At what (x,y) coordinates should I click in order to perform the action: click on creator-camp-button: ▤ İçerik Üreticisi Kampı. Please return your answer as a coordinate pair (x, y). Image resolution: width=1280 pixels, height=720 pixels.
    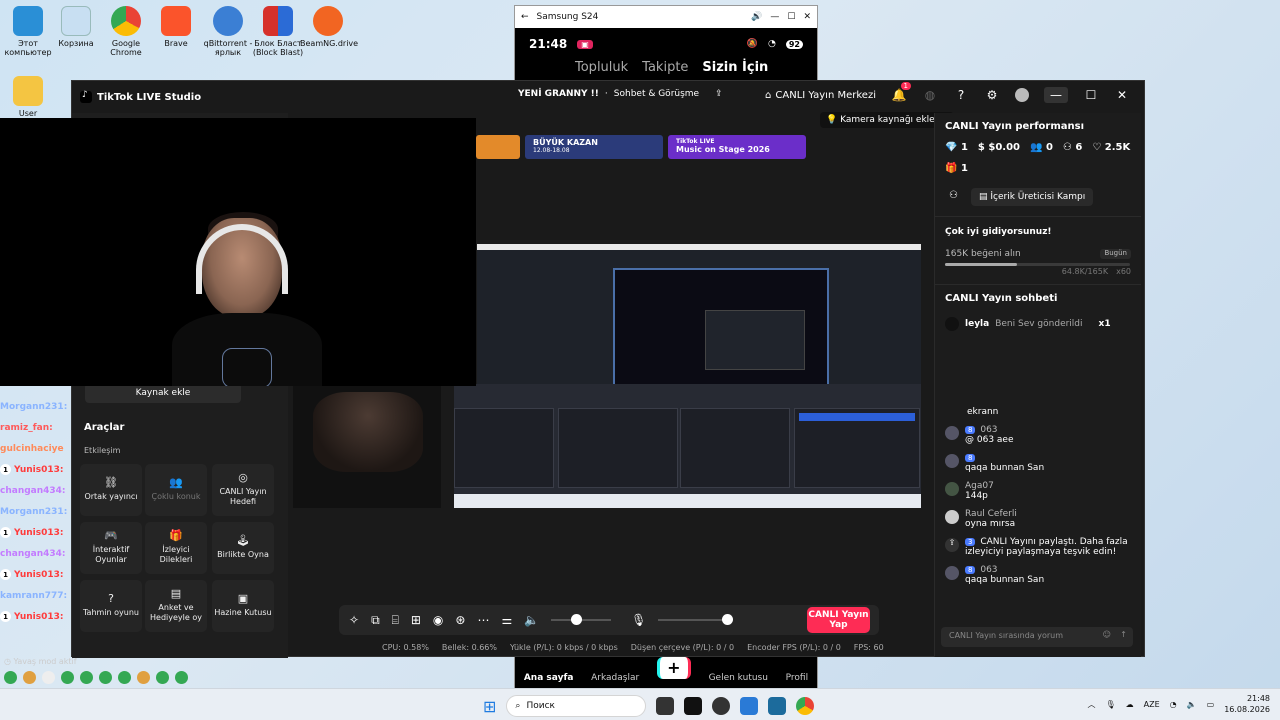
    Looking at the image, I should click on (1032, 197).